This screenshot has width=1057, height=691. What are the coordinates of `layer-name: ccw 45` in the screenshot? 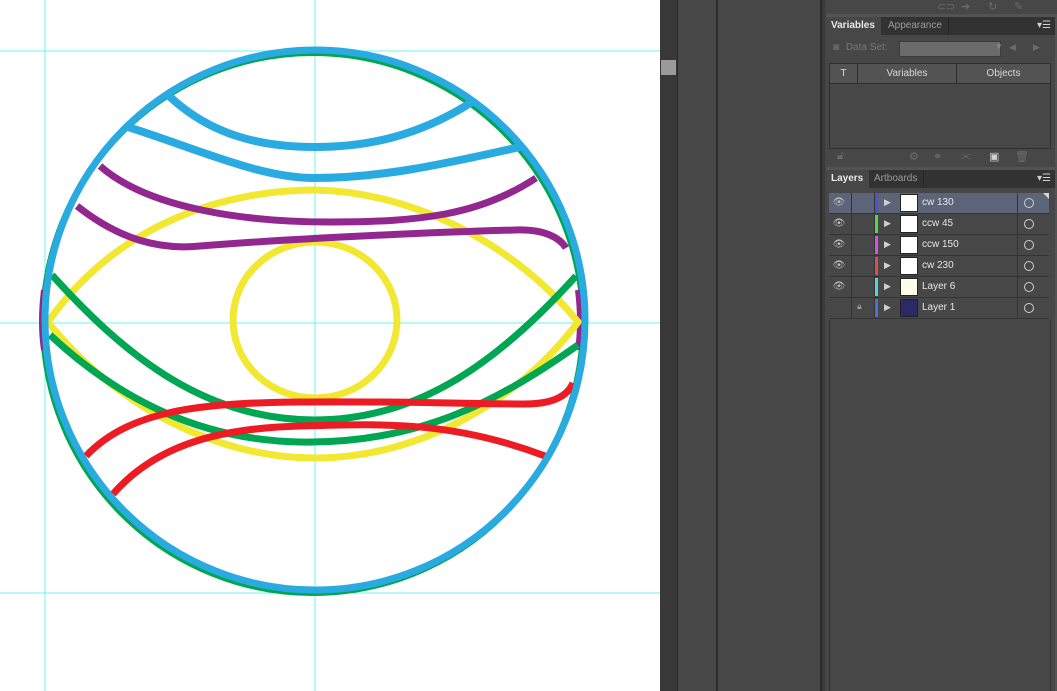 It's located at (937, 224).